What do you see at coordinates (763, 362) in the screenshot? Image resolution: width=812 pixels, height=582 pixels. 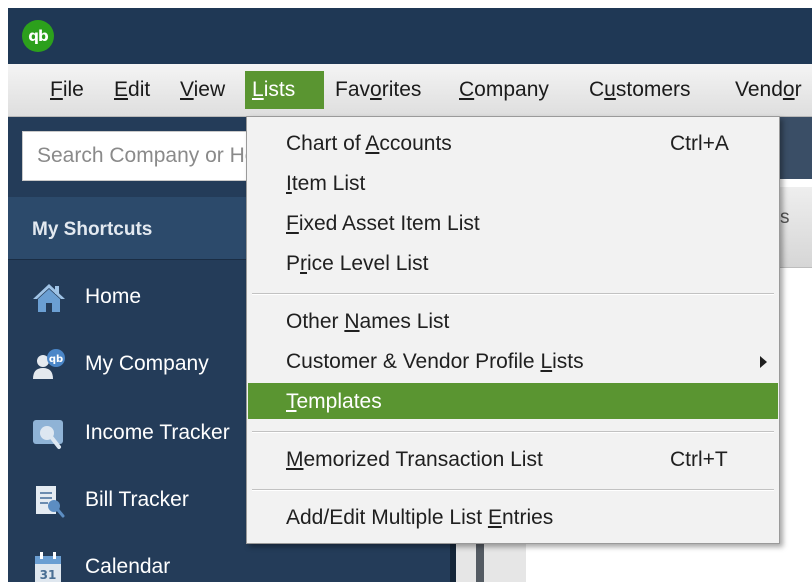 I see `submenu-arrow-icon` at bounding box center [763, 362].